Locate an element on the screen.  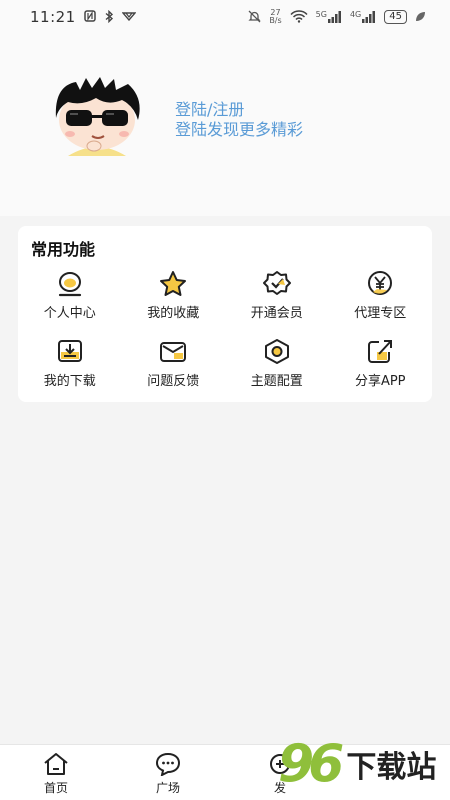
battery-indicator: 45 is located at coordinates (395, 17).